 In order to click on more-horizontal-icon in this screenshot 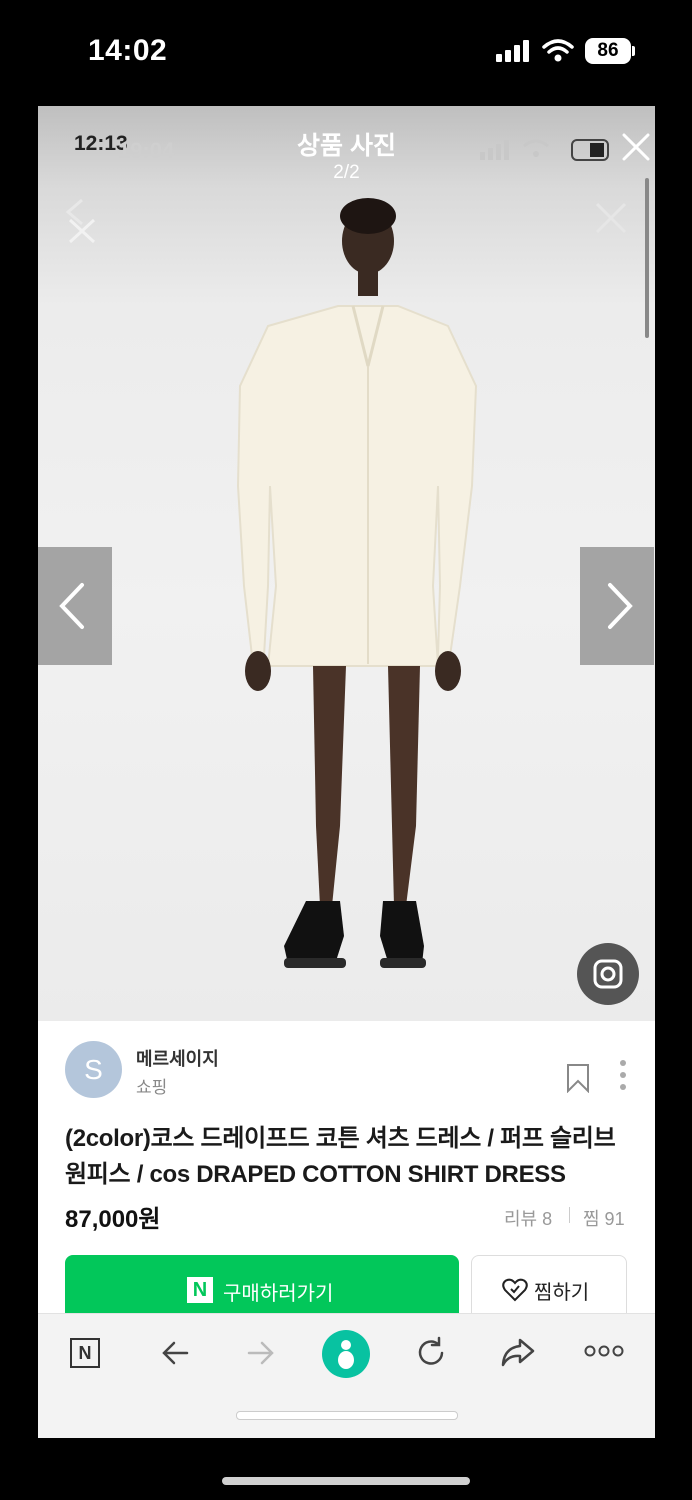, I will do `click(604, 1351)`.